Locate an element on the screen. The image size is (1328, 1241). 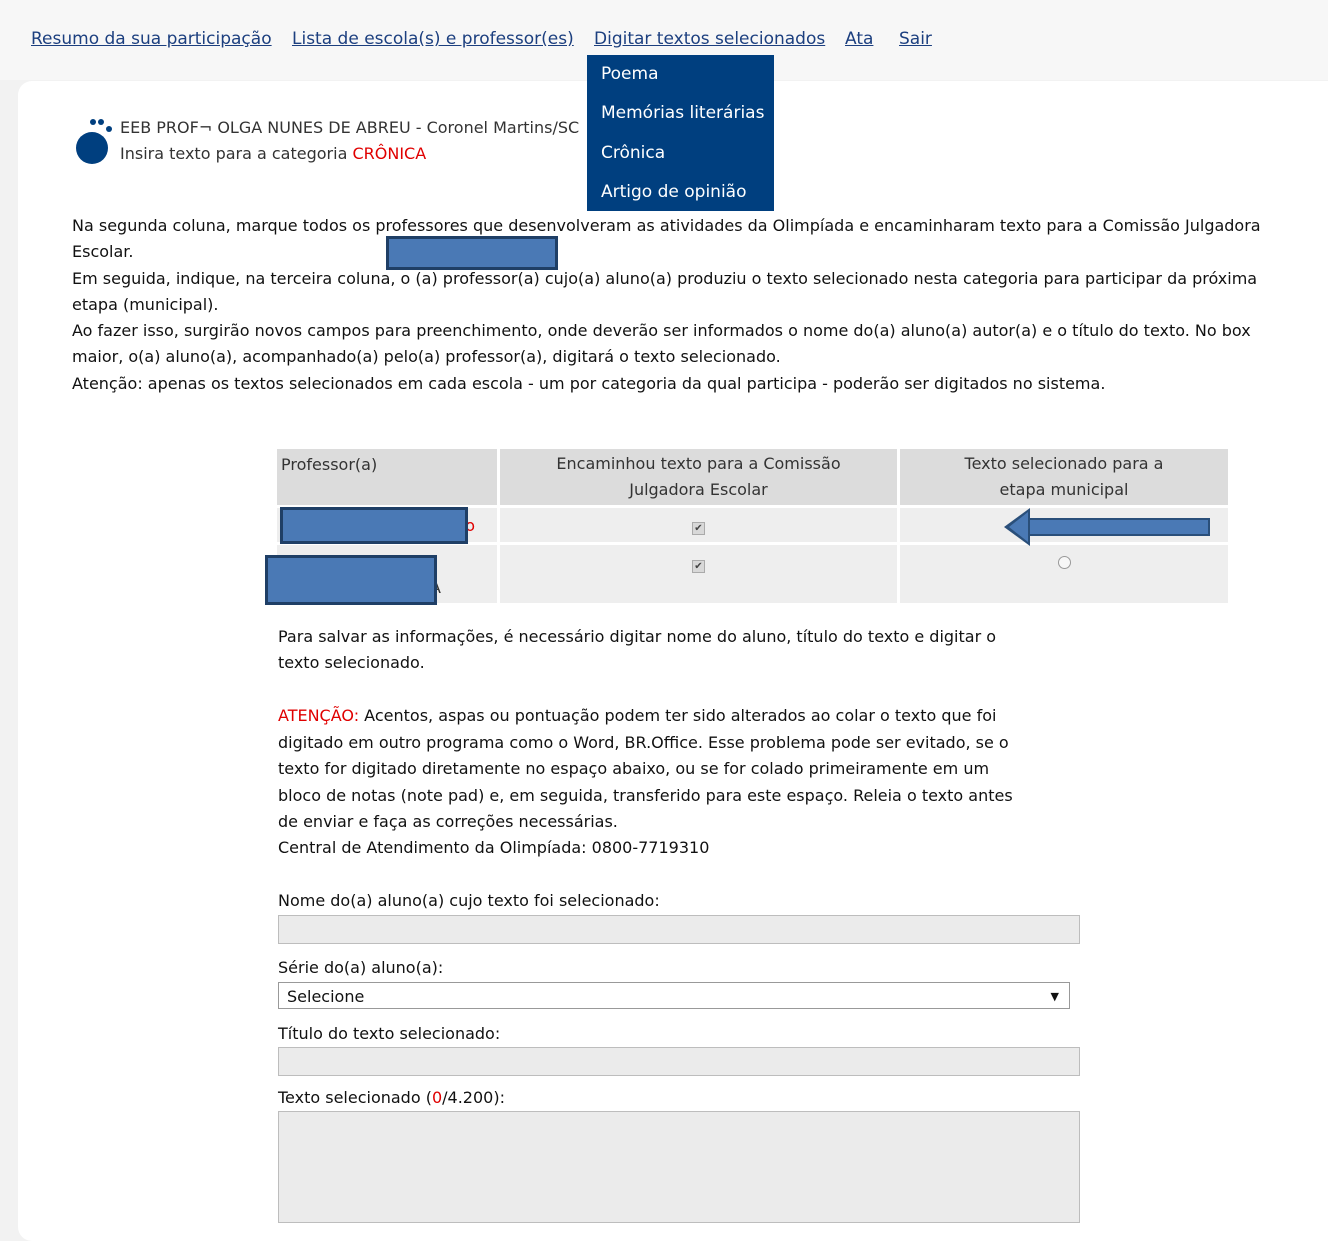
header-selecionado: Texto selecionado para a etapa municipal is located at coordinates (1064, 477).